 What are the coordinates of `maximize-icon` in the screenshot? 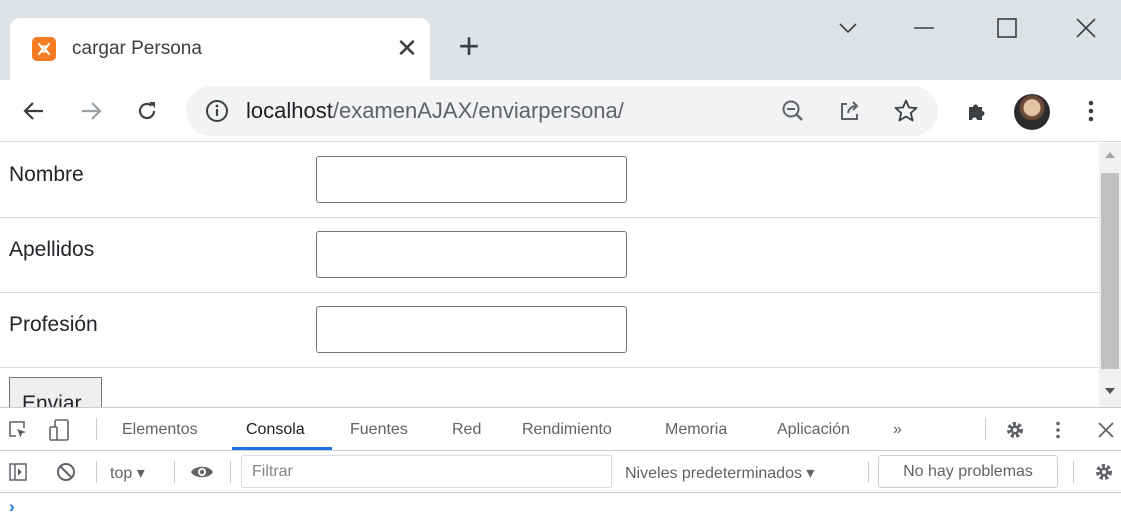 It's located at (1007, 28).